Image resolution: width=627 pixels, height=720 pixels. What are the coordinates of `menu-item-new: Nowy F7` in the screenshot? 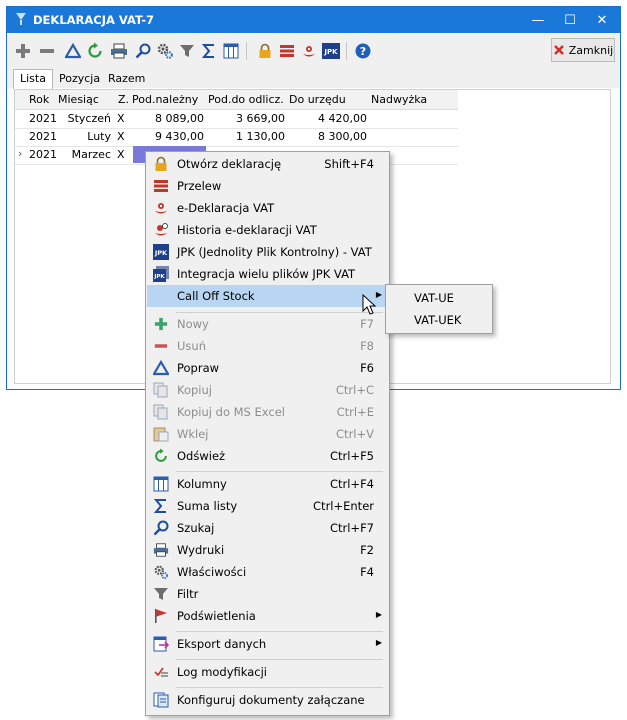 It's located at (267, 324).